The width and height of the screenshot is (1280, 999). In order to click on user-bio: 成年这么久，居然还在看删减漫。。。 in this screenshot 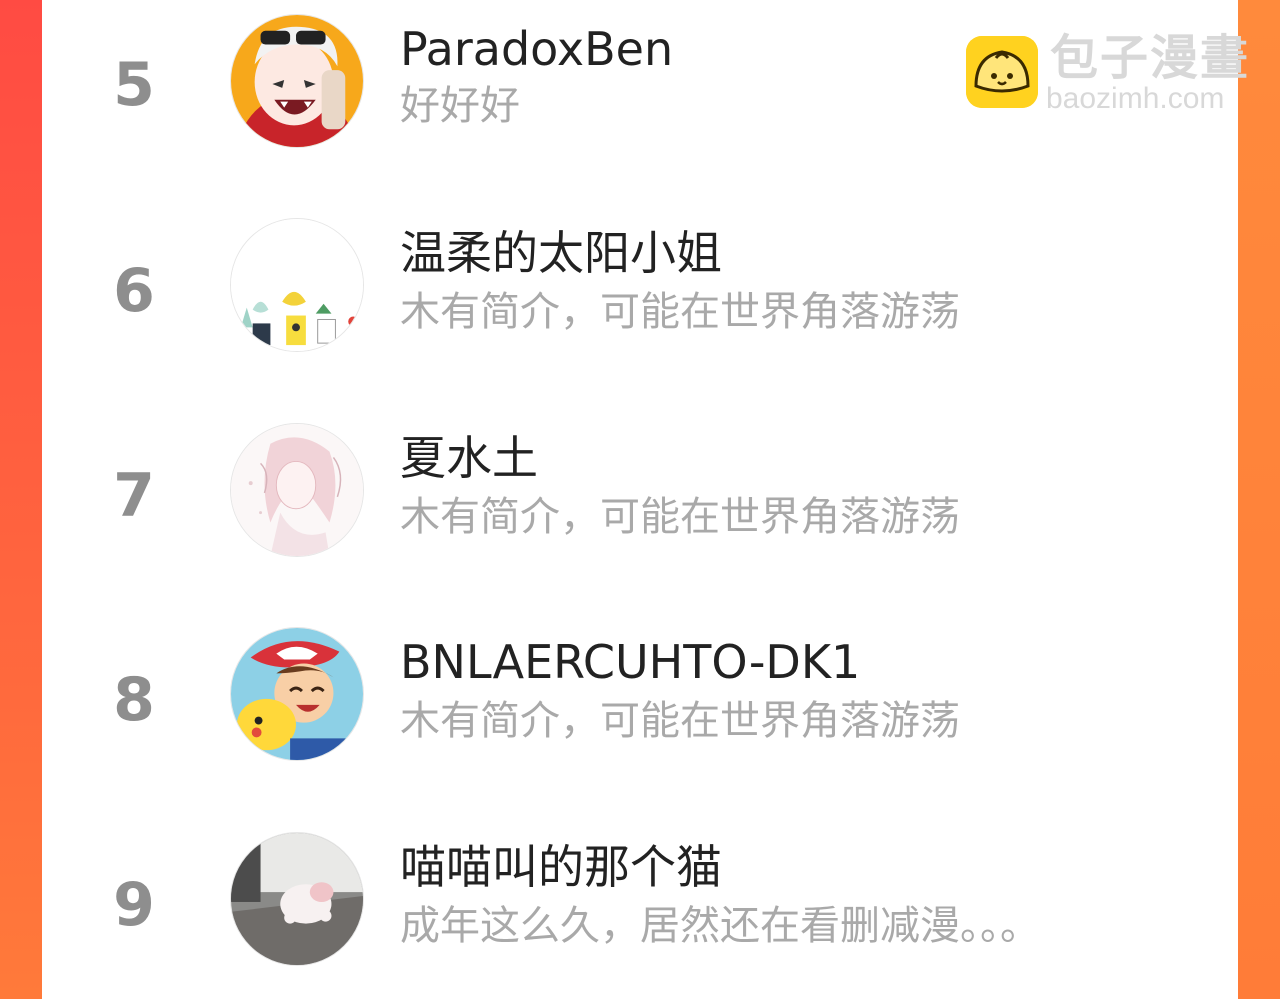, I will do `click(720, 926)`.